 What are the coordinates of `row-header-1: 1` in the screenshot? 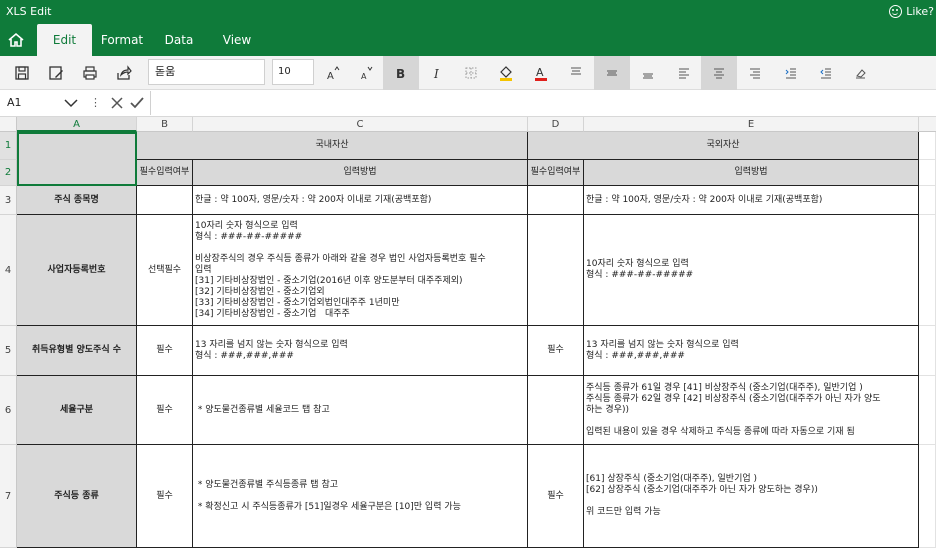 It's located at (8, 146).